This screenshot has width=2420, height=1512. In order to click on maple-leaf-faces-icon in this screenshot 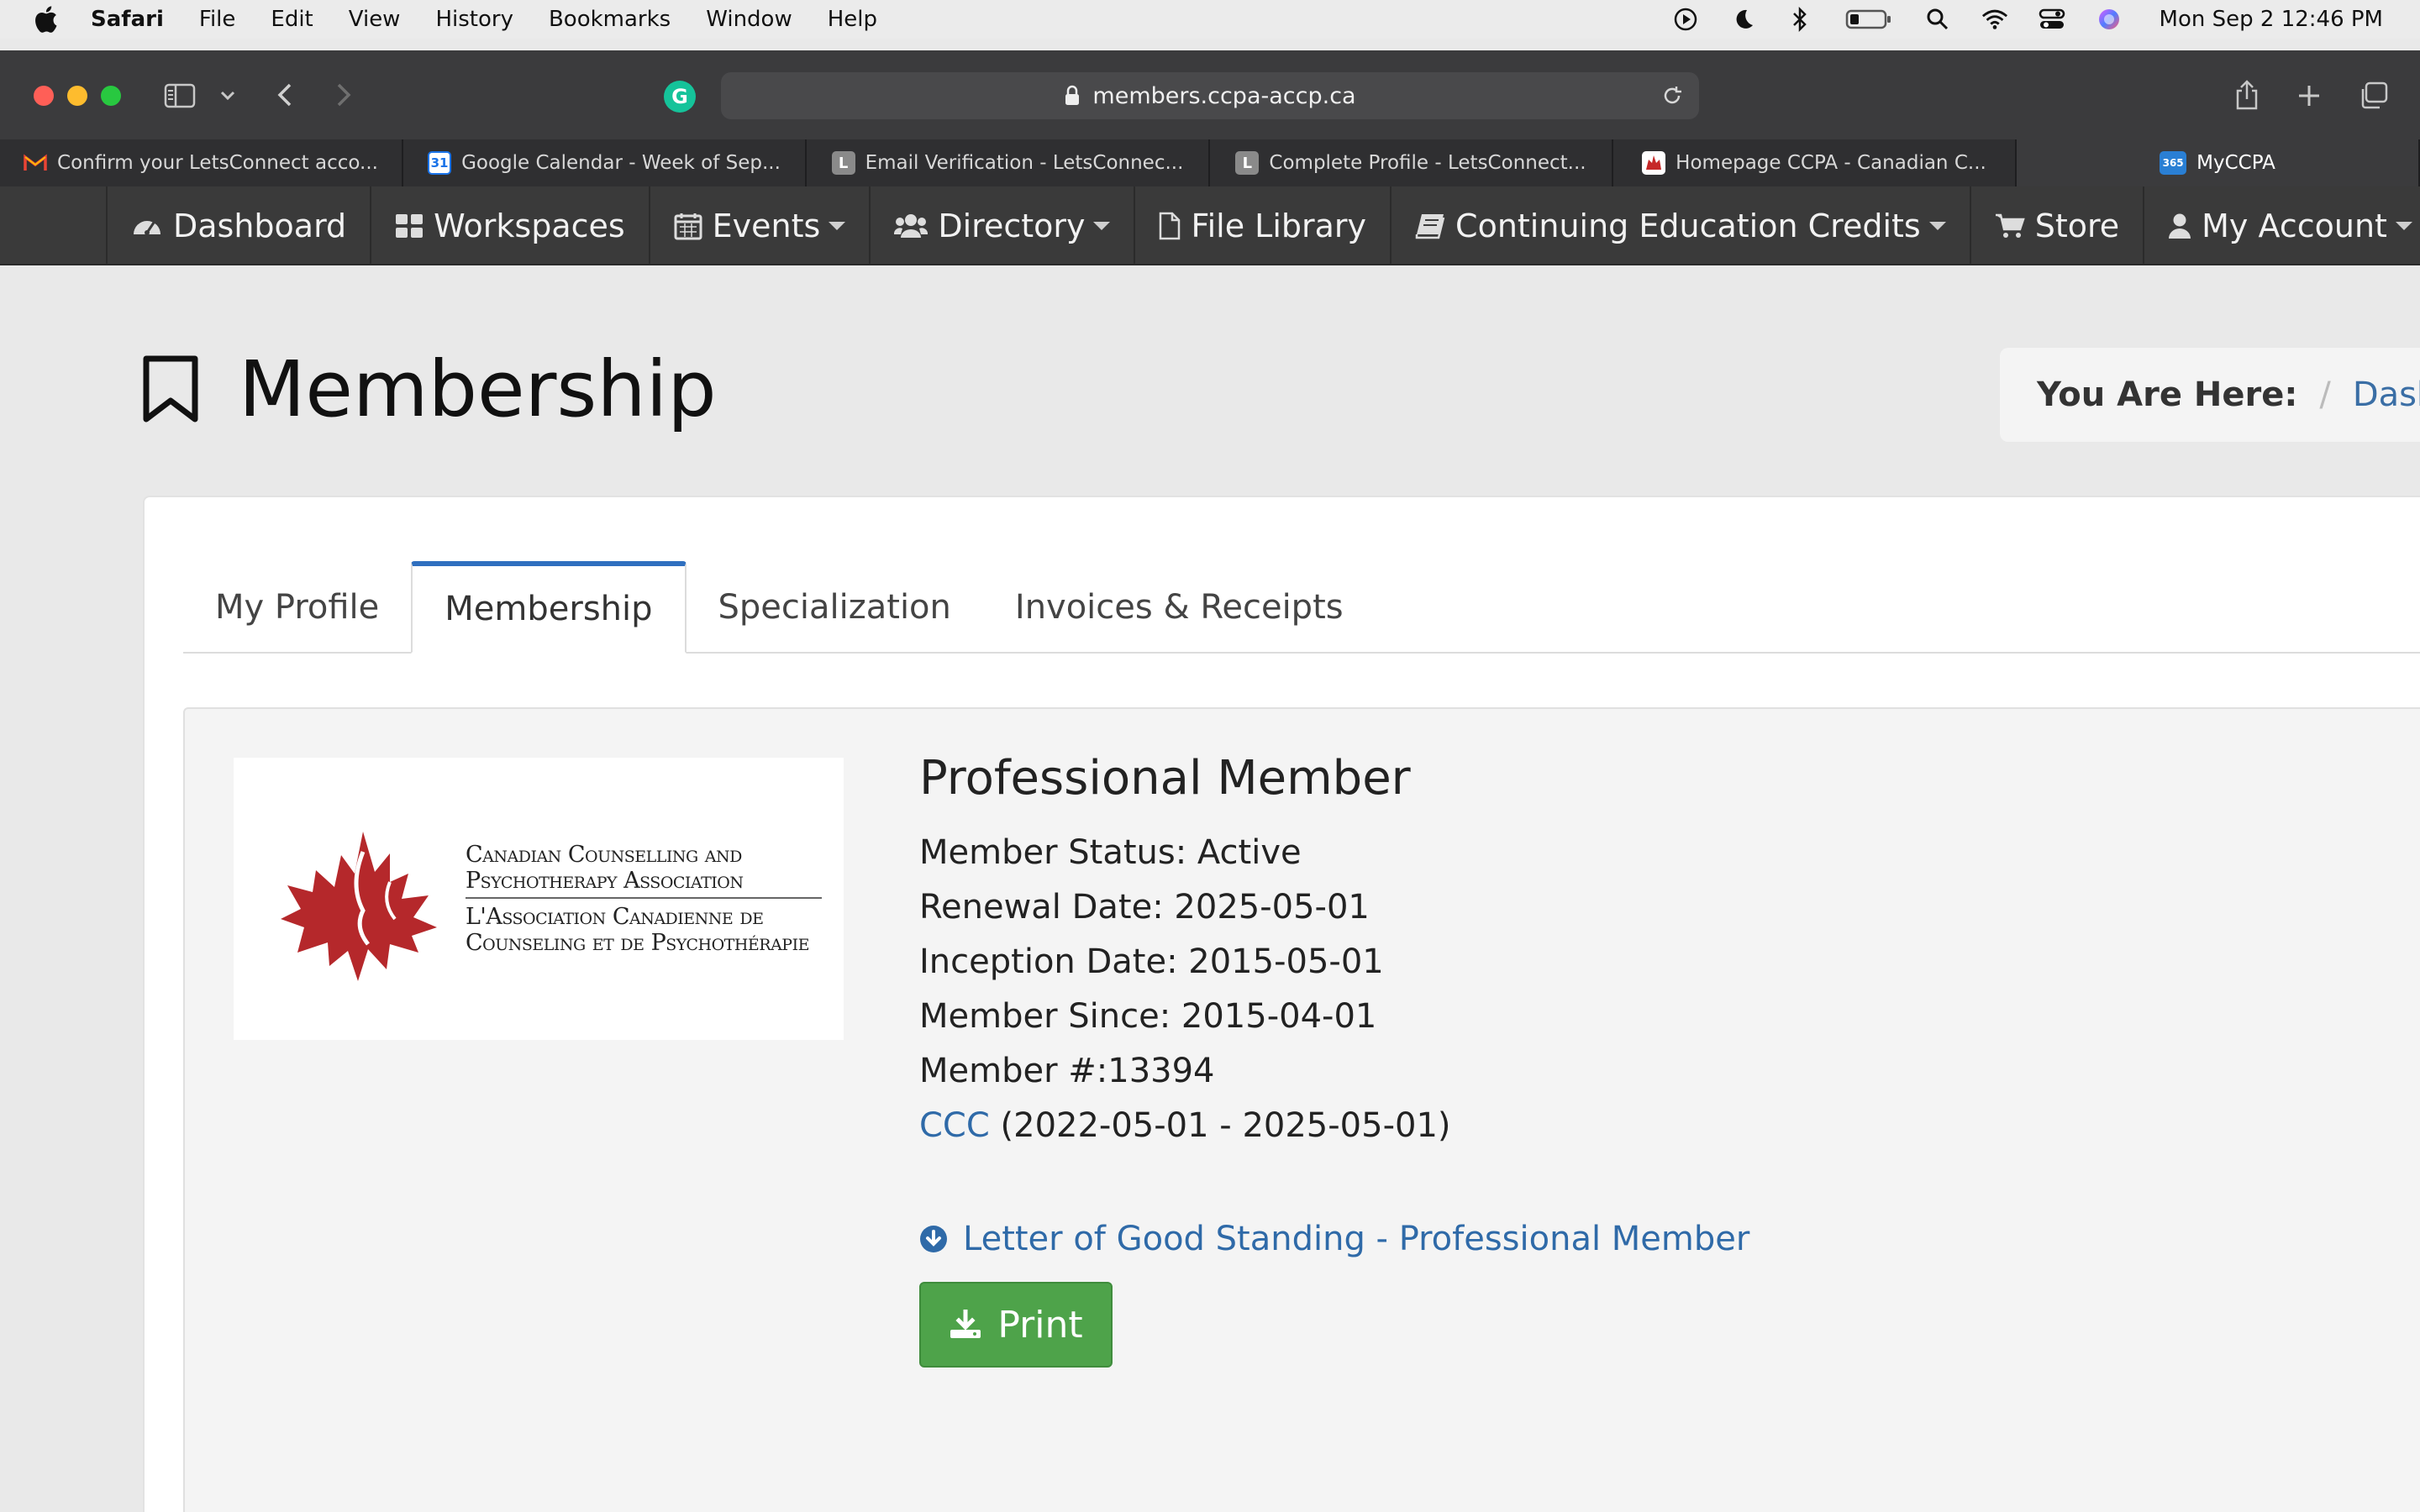, I will do `click(359, 906)`.